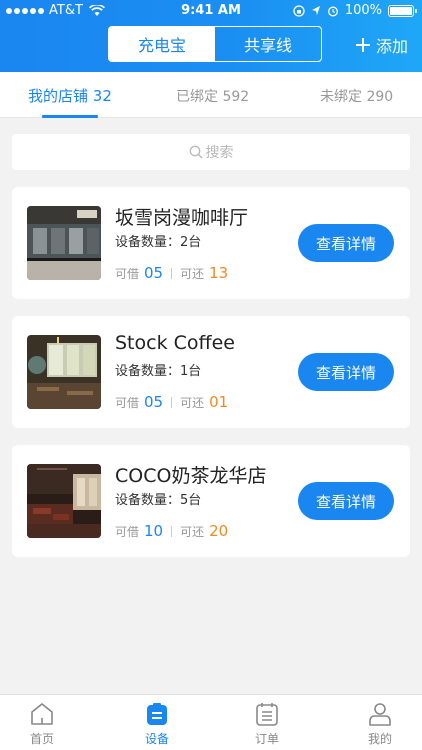 The image size is (422, 750). Describe the element at coordinates (197, 97) in the screenshot. I see `tab-label: 已绑定` at that location.